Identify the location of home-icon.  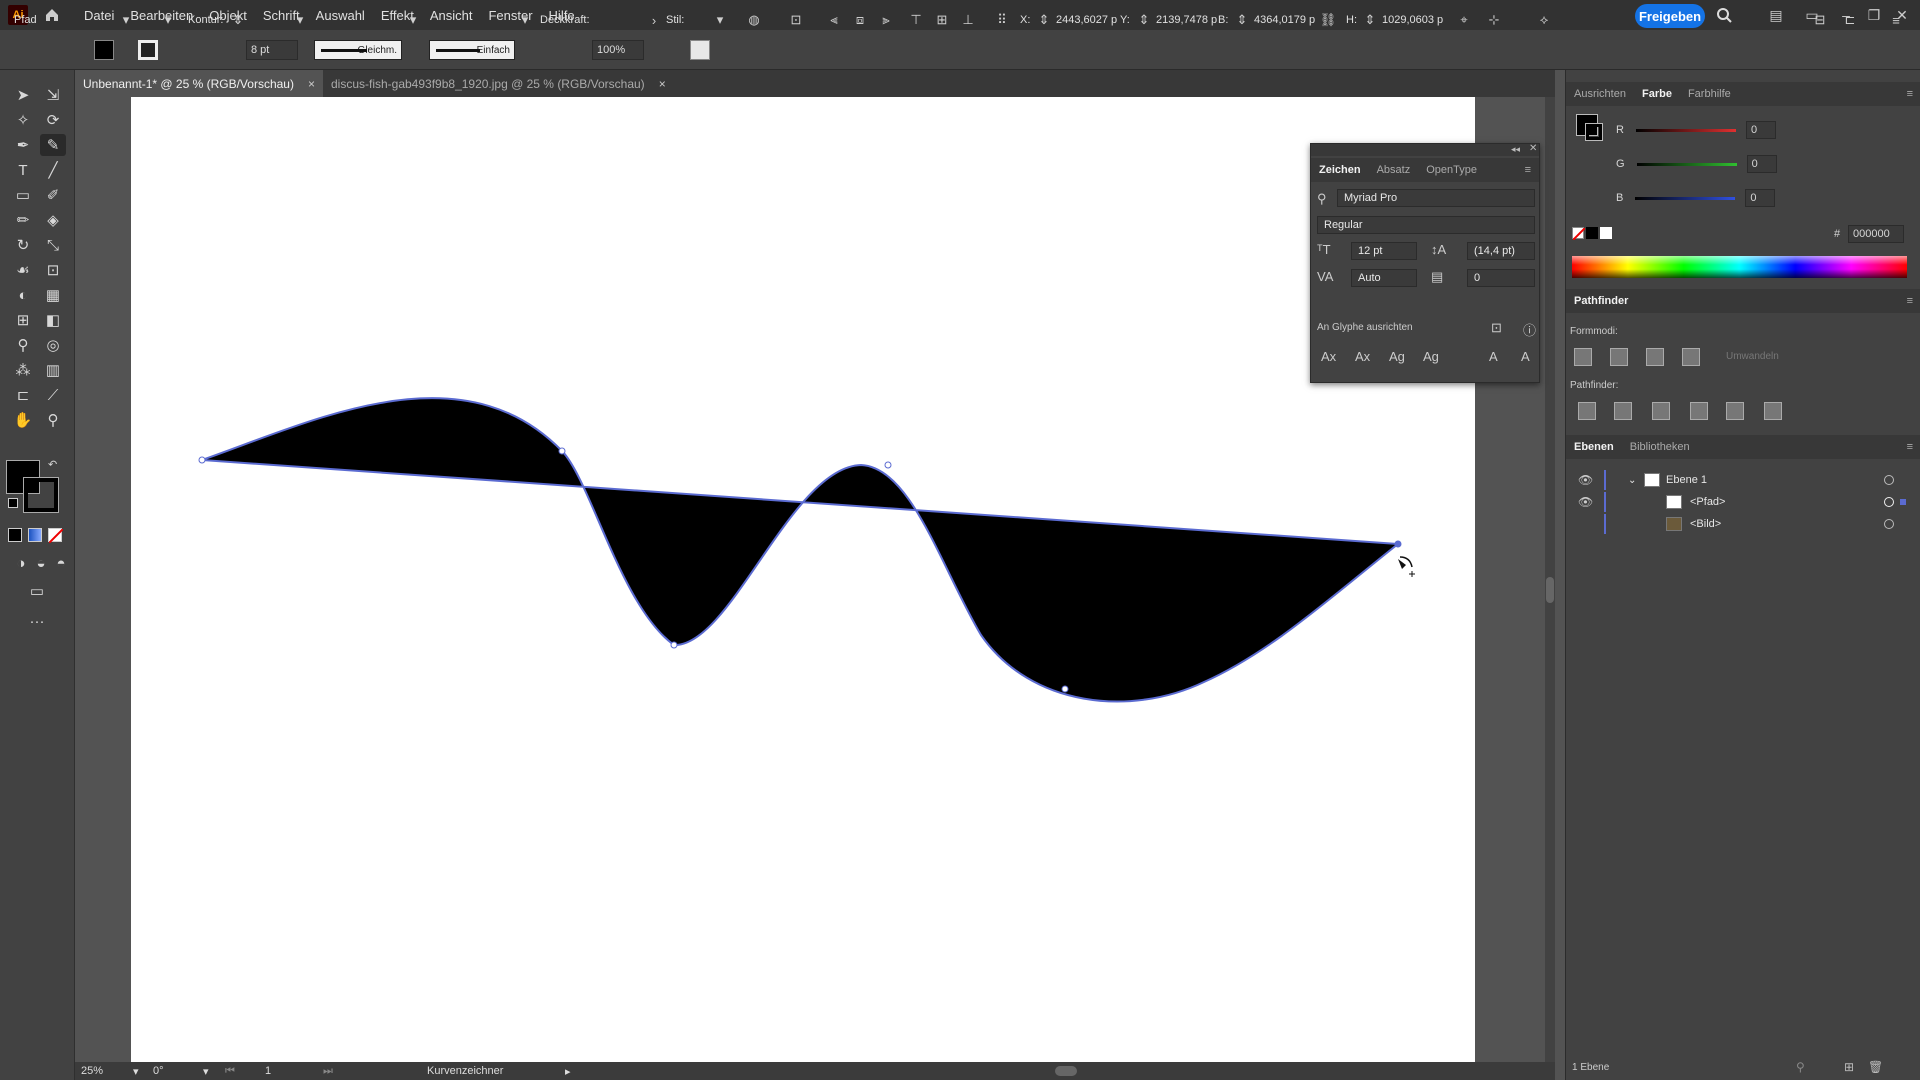
(52, 15).